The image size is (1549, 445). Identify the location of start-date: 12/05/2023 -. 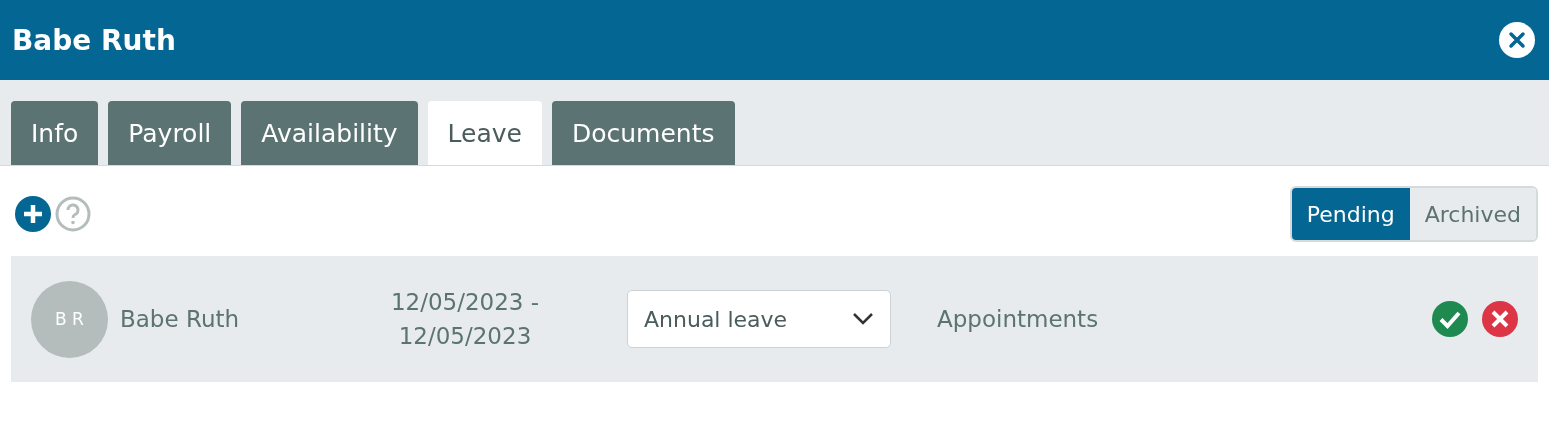
(465, 302).